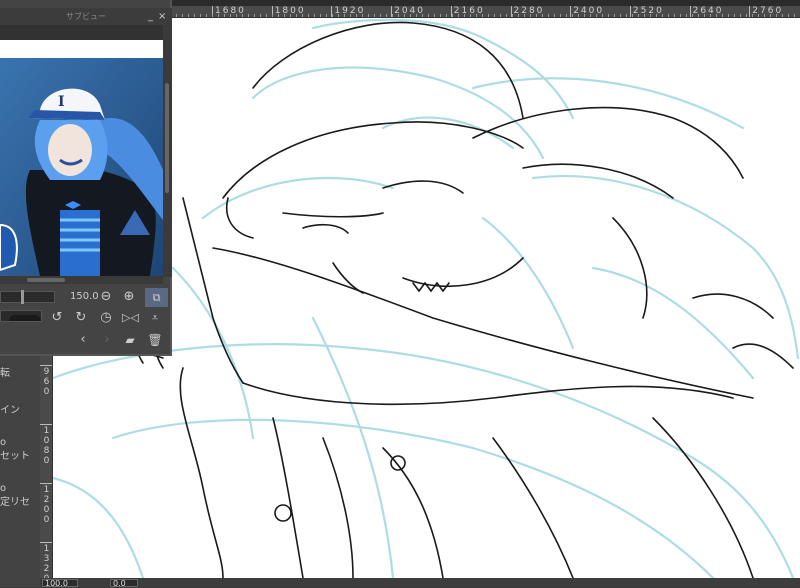  I want to click on subview-horizontal-scrollbar, so click(81, 280).